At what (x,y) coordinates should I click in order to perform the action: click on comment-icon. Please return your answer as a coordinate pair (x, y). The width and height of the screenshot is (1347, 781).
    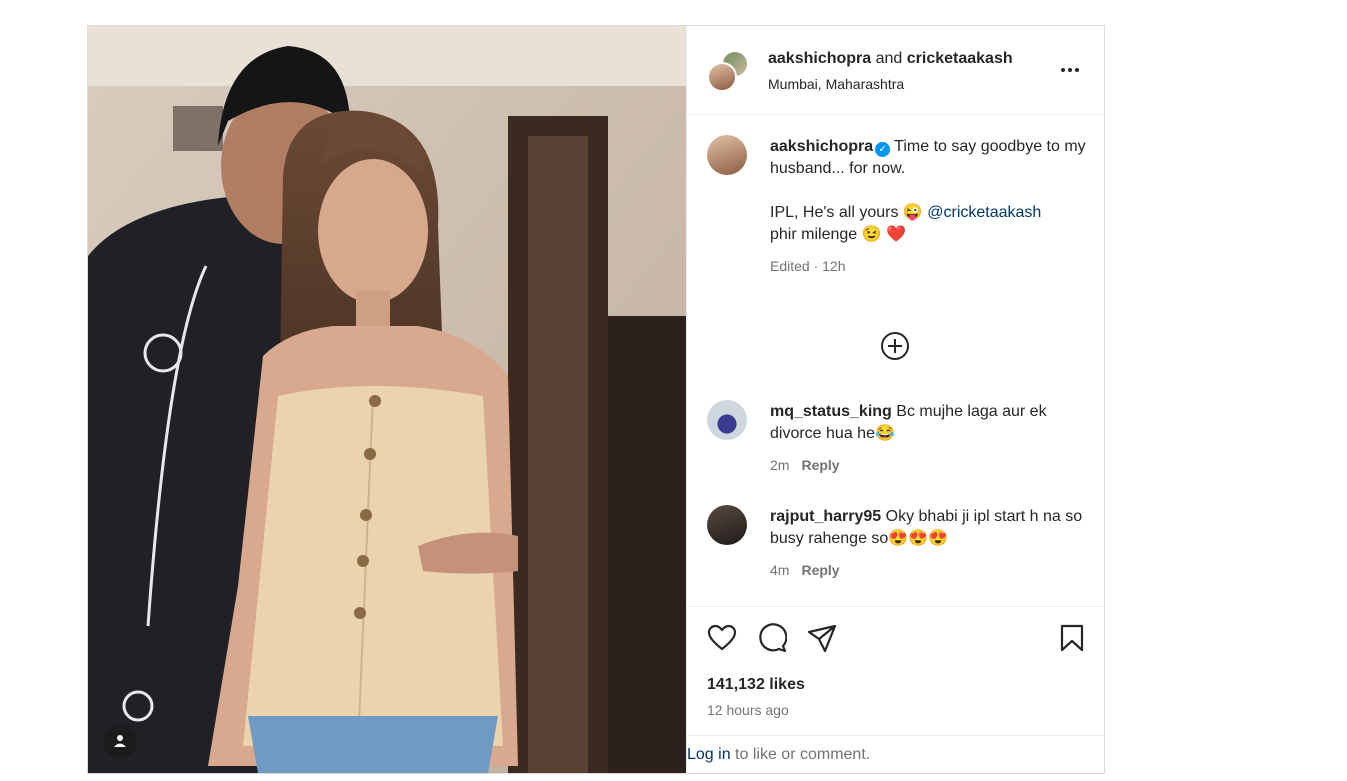
    Looking at the image, I should click on (772, 638).